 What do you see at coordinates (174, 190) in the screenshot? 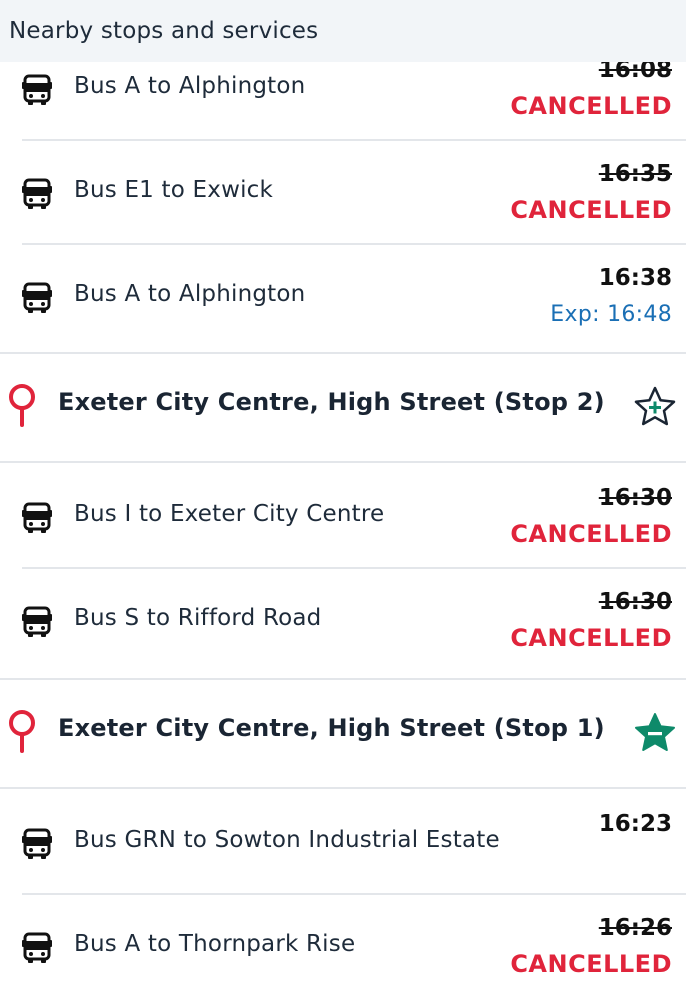
I see `service-route: Bus E1 to Exwick` at bounding box center [174, 190].